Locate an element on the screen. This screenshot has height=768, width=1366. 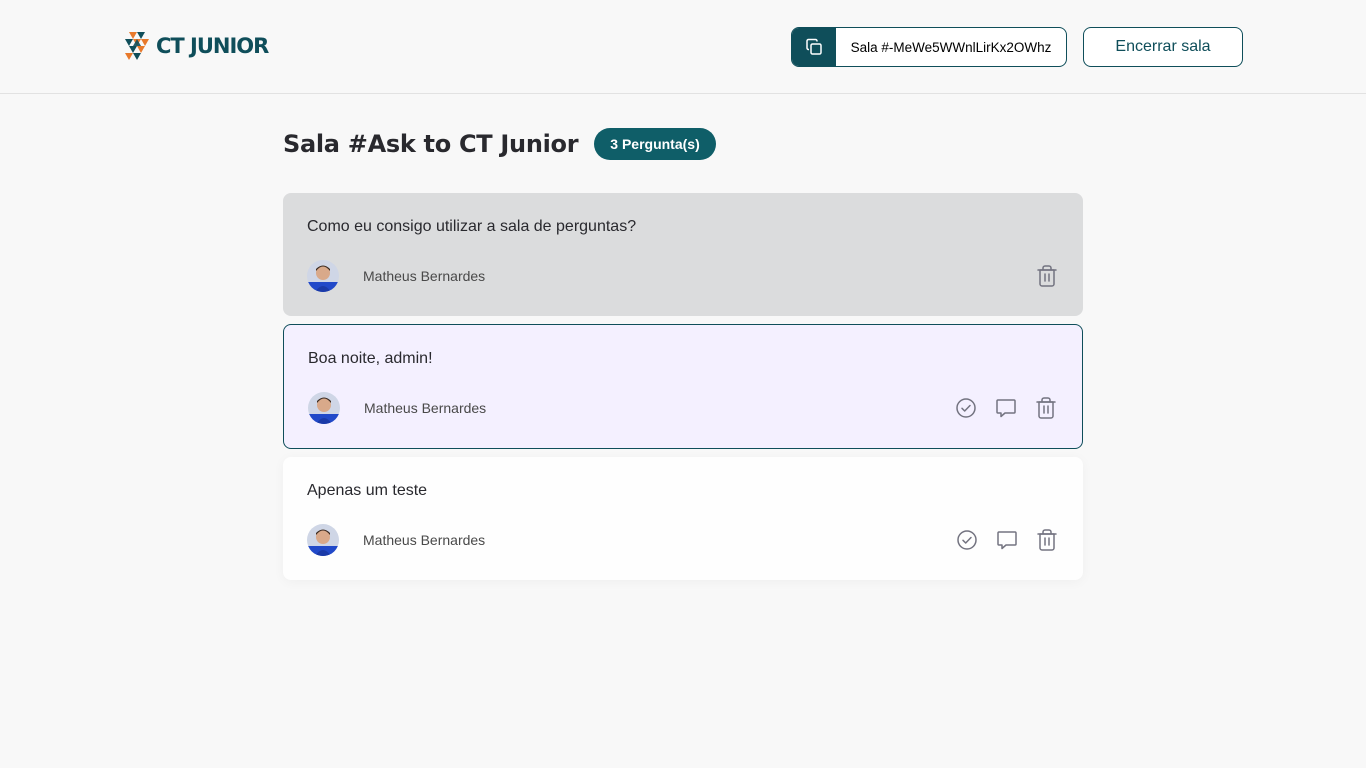
question-card: Apenas um teste Matheus Bernardes is located at coordinates (683, 518).